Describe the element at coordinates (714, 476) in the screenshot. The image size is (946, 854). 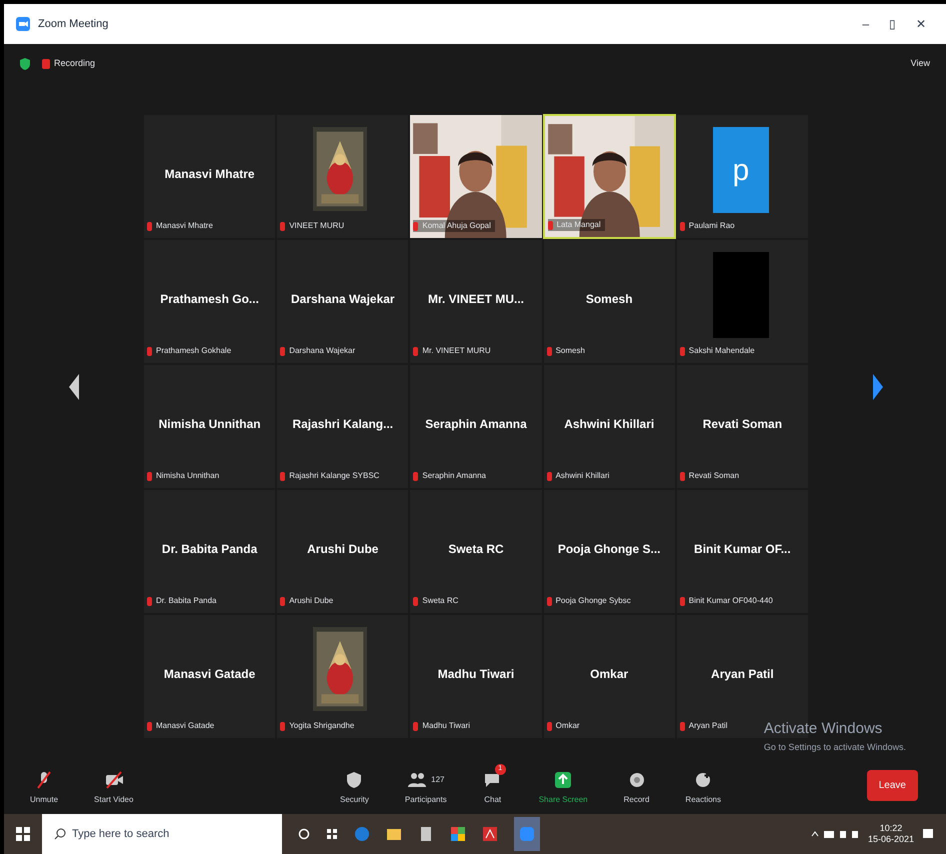
I see `participant-label: Revati Soman` at that location.